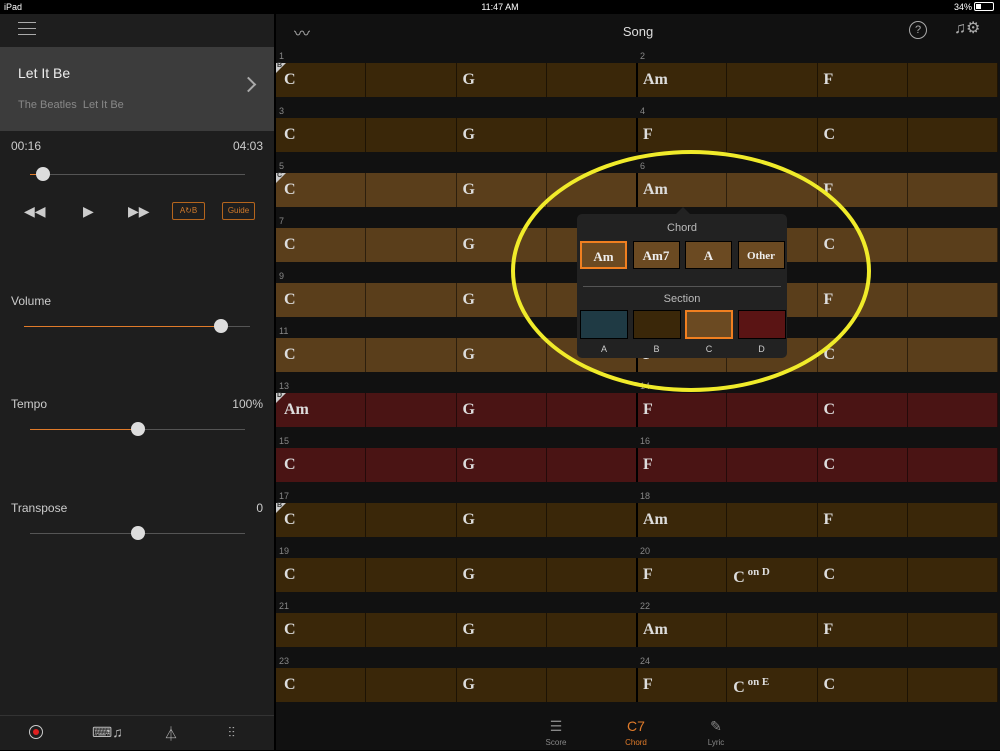 The width and height of the screenshot is (1000, 751). I want to click on position-slider-thumb, so click(42, 174).